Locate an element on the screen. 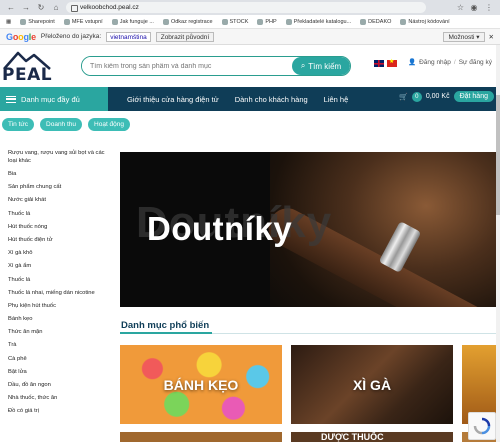  banner-title: Doutníky is located at coordinates (220, 228).